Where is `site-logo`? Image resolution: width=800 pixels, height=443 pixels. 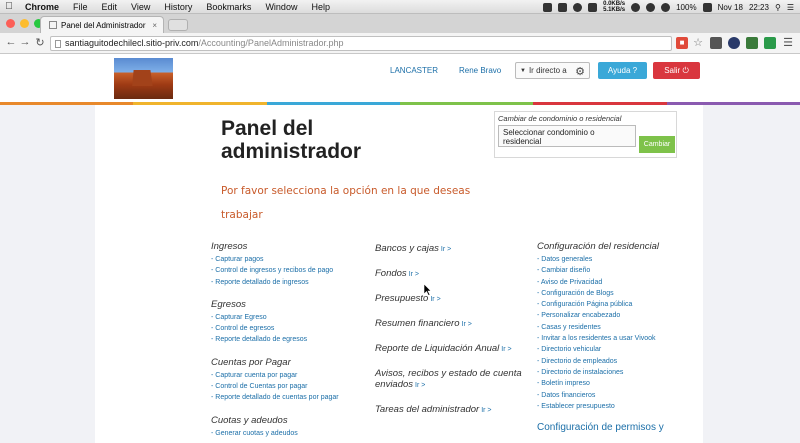
site-logo is located at coordinates (143, 78).